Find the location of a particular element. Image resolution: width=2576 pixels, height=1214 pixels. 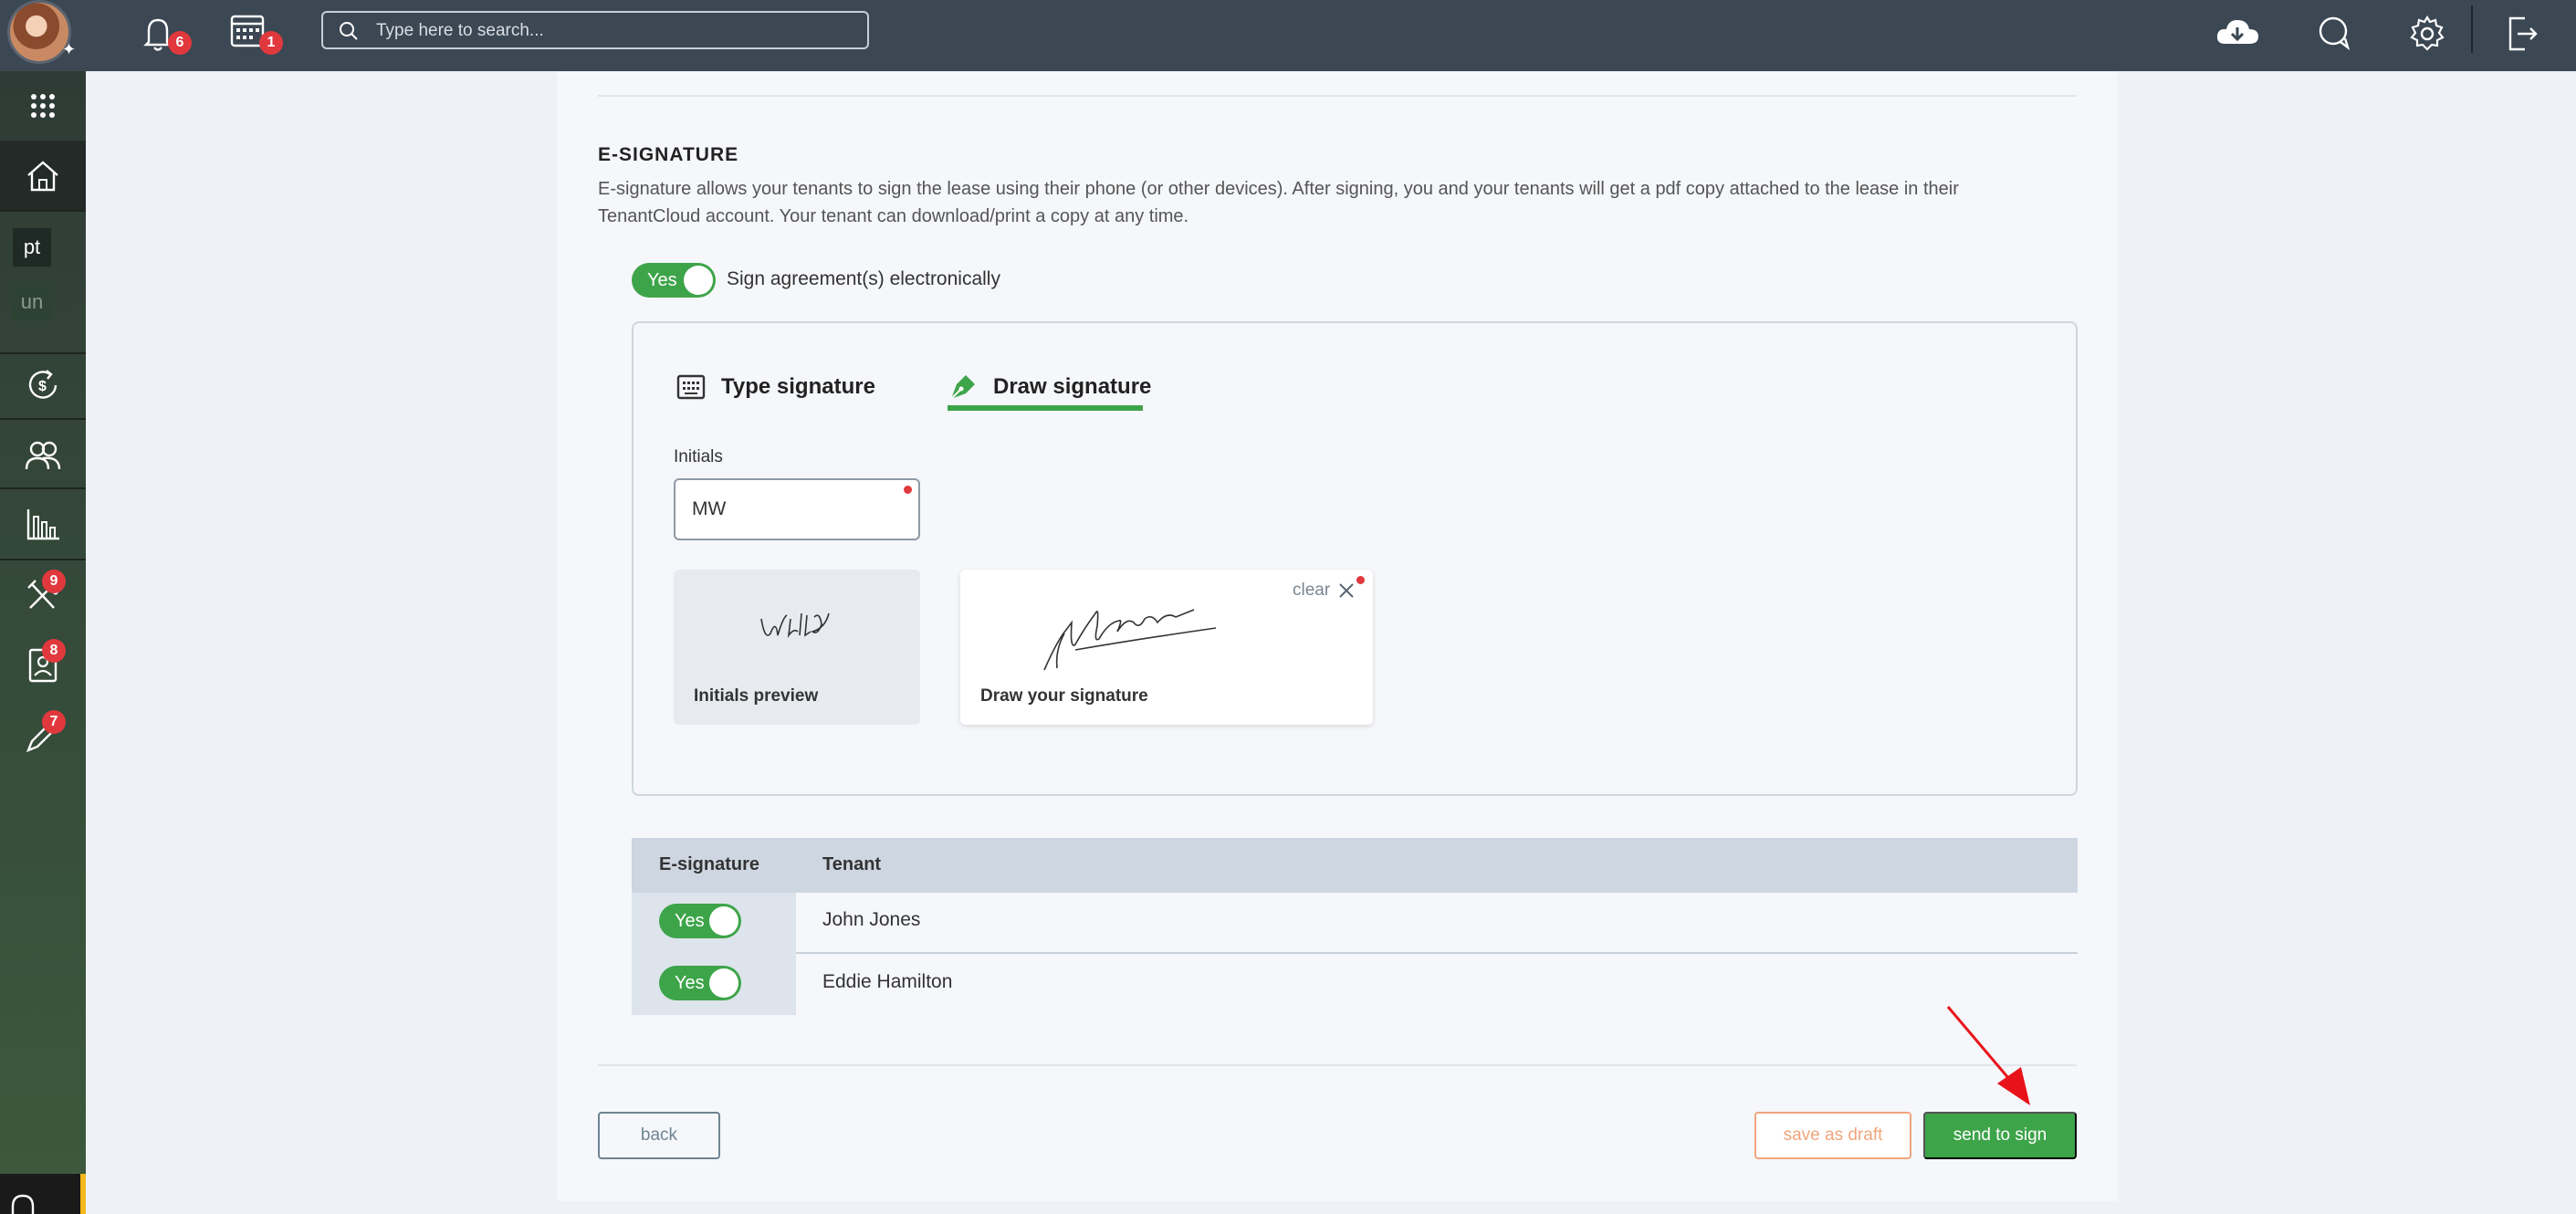

sidebar-apps-grid is located at coordinates (43, 106).